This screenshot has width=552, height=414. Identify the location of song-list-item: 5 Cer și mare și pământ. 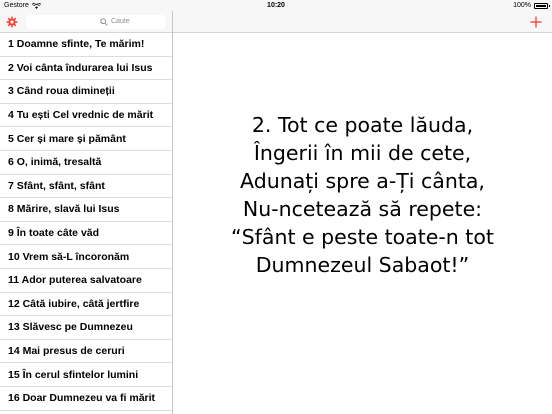
(86, 139).